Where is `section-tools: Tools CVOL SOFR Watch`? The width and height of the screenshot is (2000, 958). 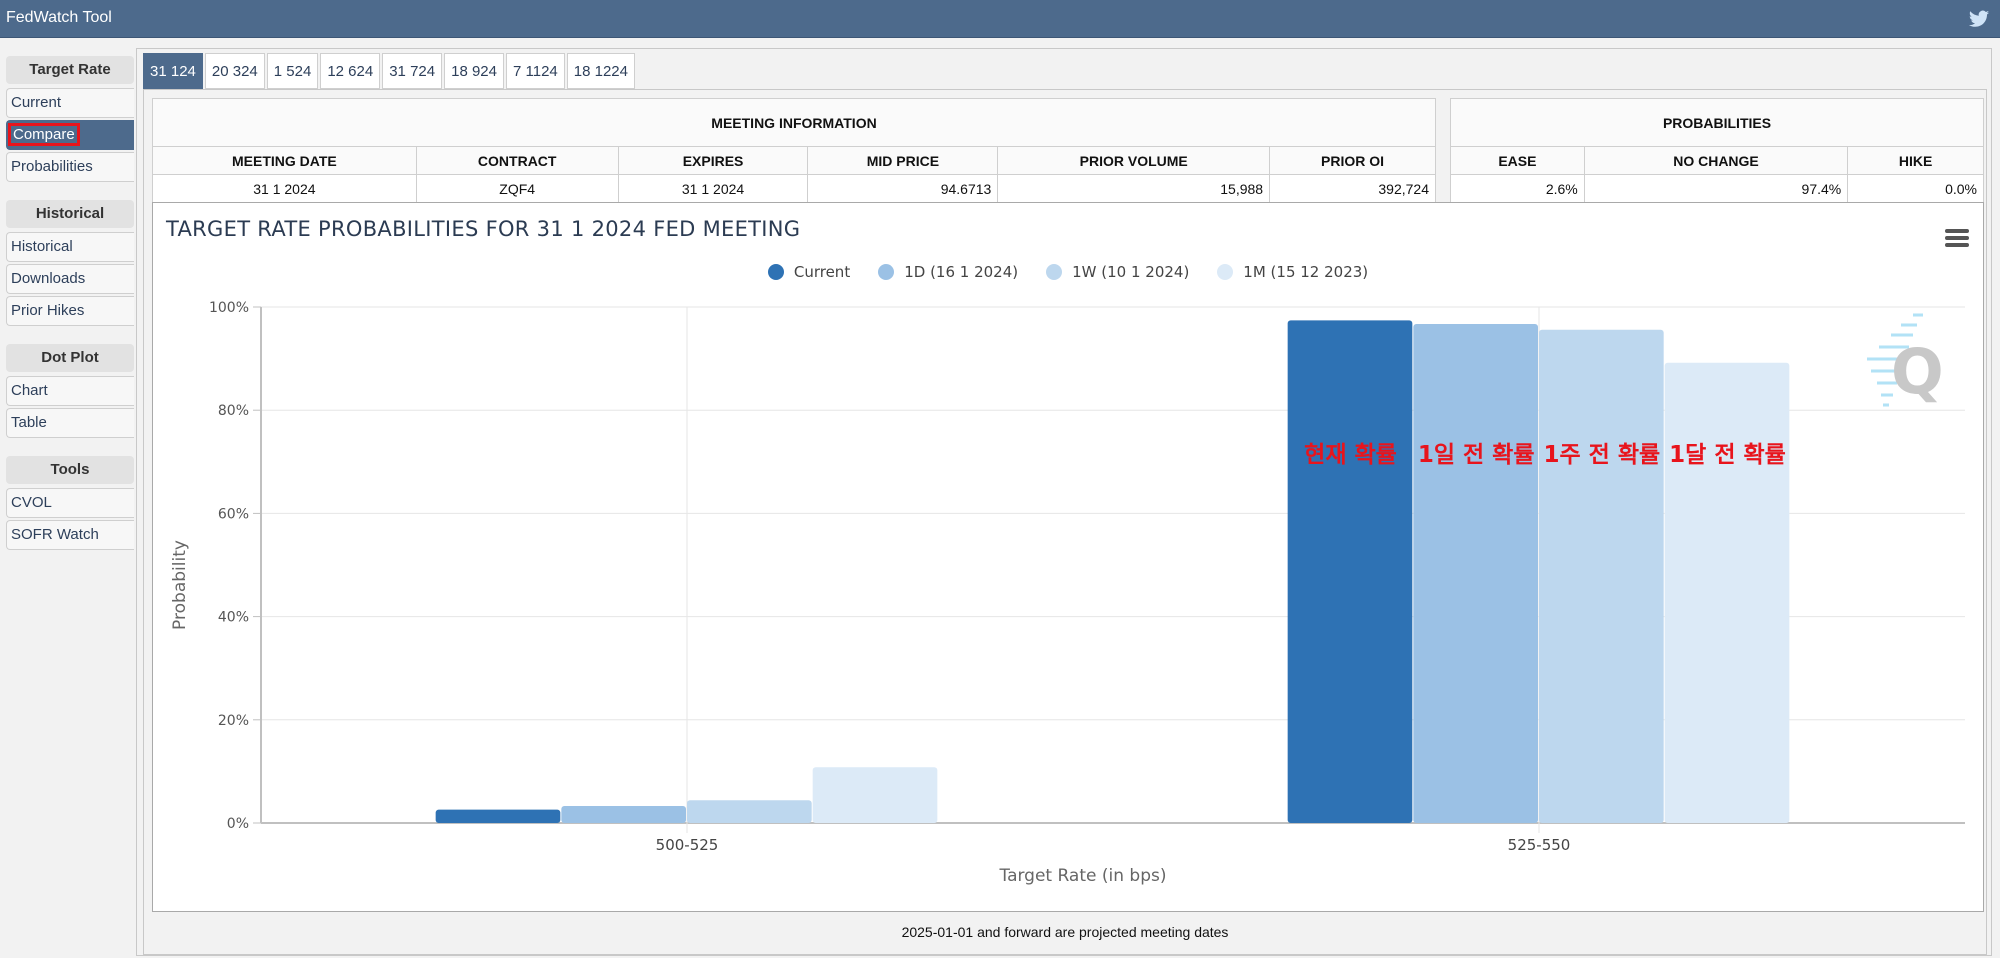 section-tools: Tools CVOL SOFR Watch is located at coordinates (70, 503).